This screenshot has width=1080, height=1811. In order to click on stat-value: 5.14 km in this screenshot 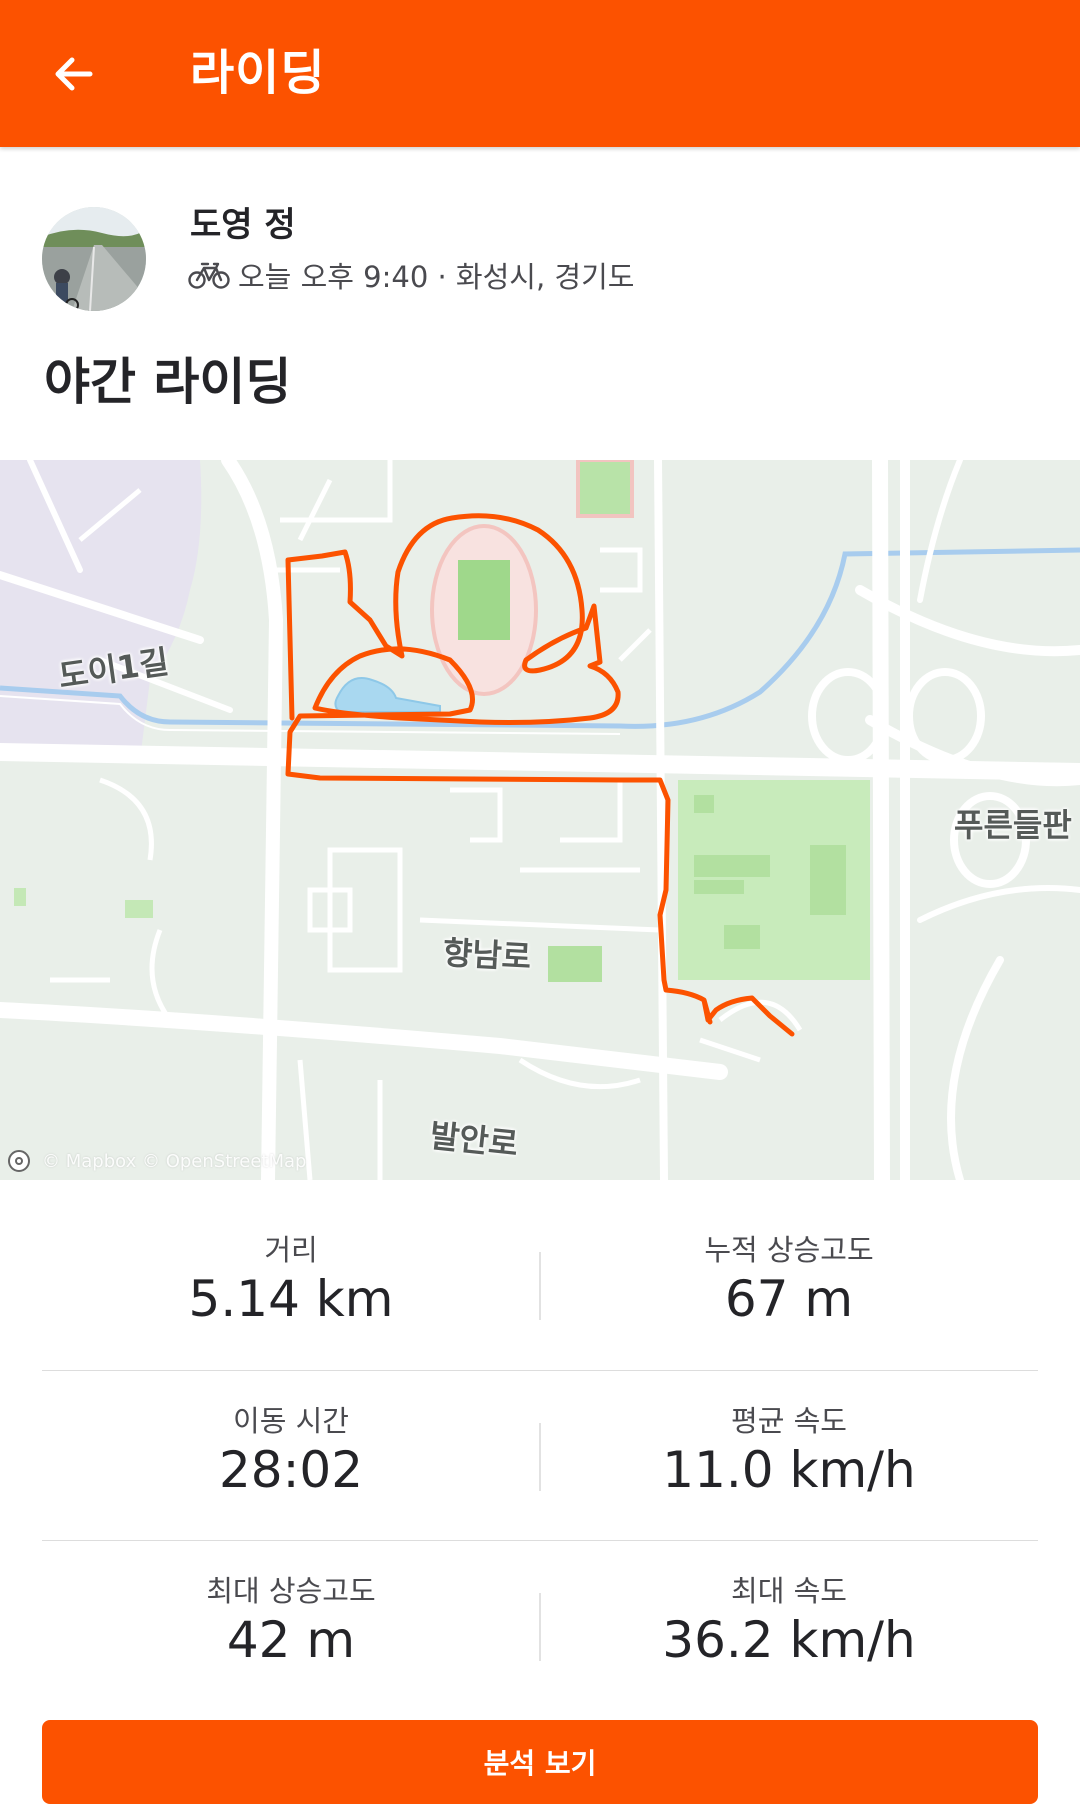, I will do `click(291, 1299)`.